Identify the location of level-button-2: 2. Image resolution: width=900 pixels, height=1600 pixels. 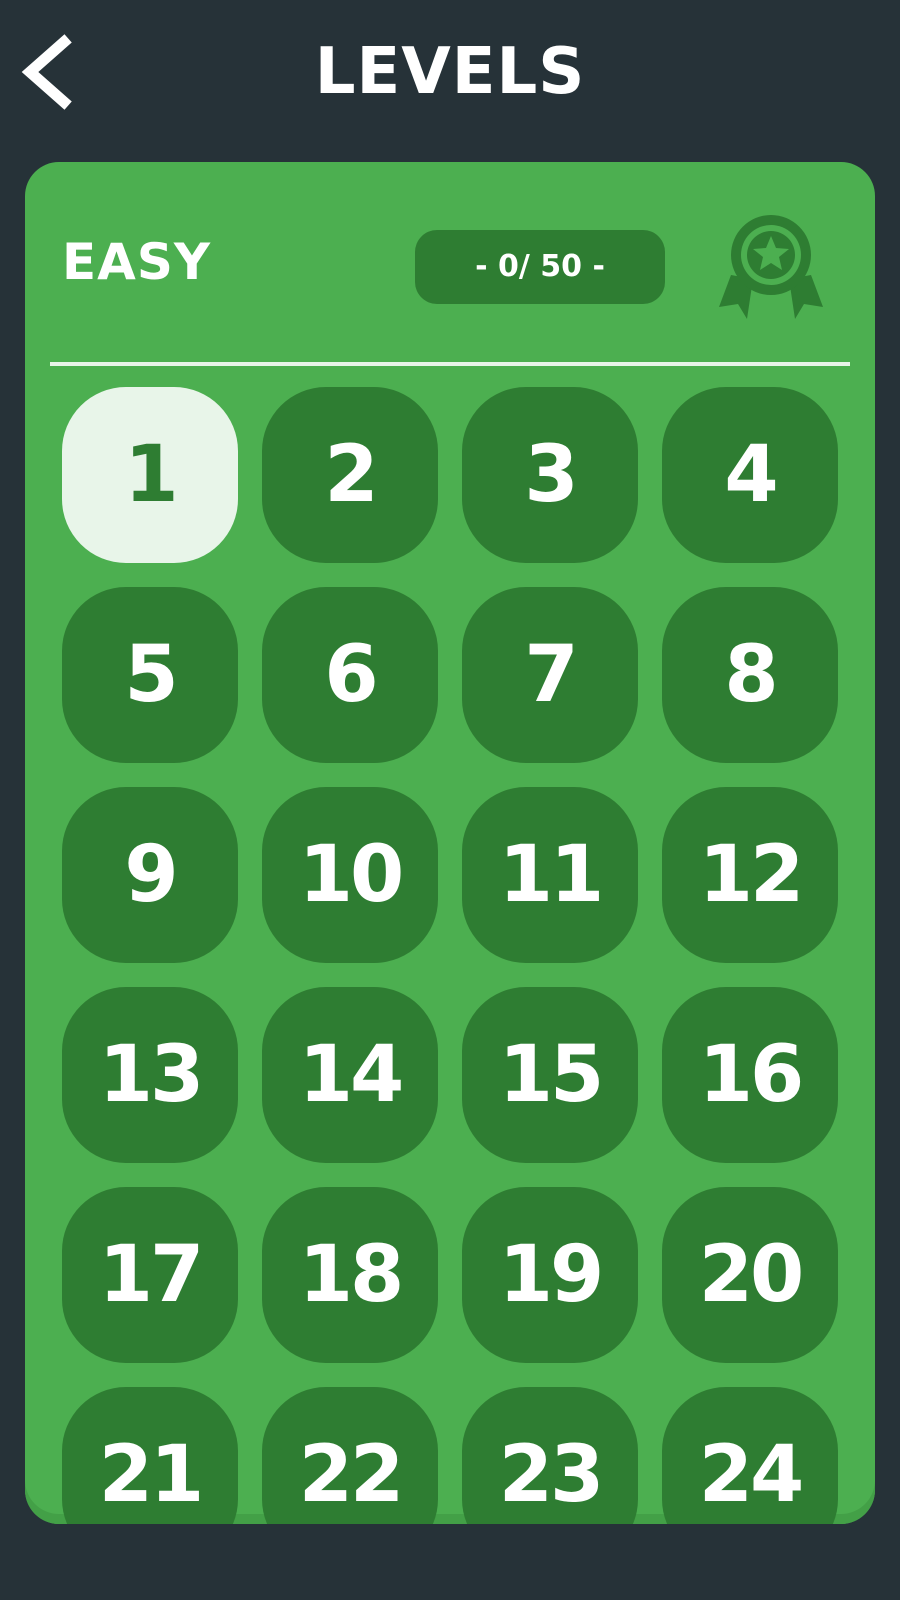
(350, 475).